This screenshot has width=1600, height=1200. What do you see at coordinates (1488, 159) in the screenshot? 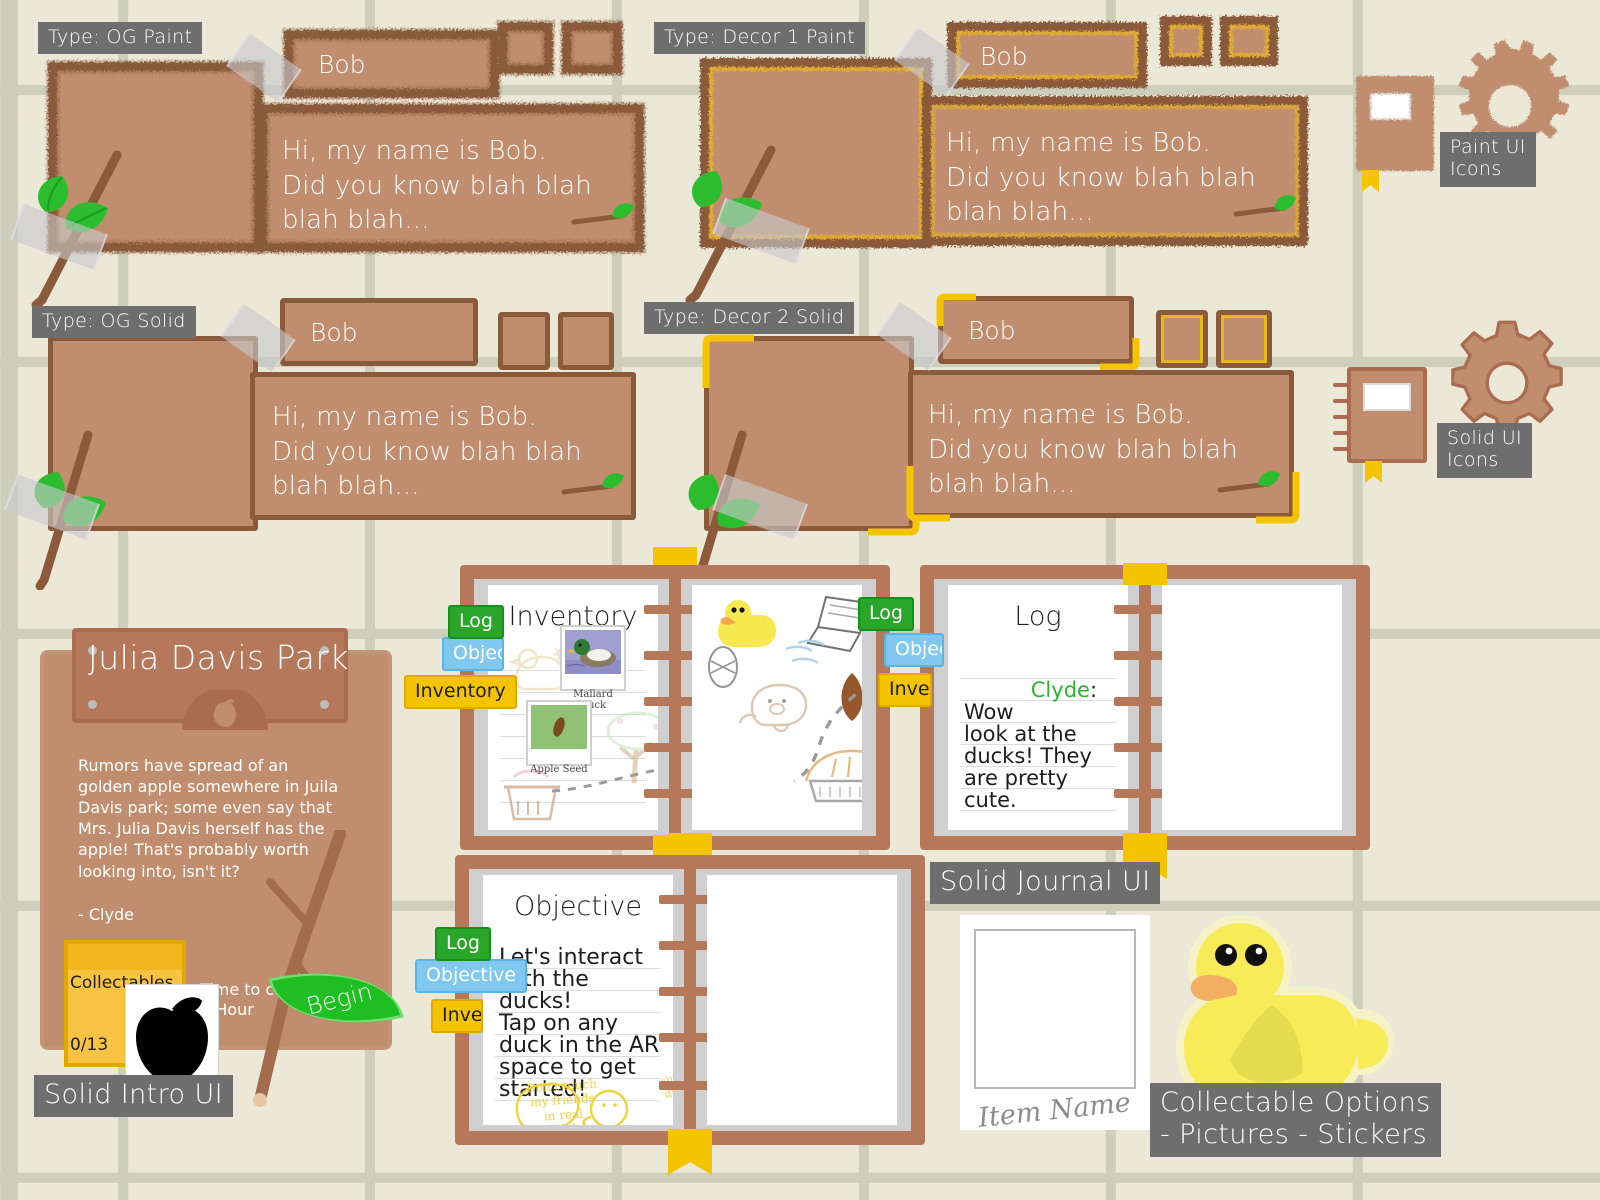
I see `icon-set-label: Paint UI Icons` at bounding box center [1488, 159].